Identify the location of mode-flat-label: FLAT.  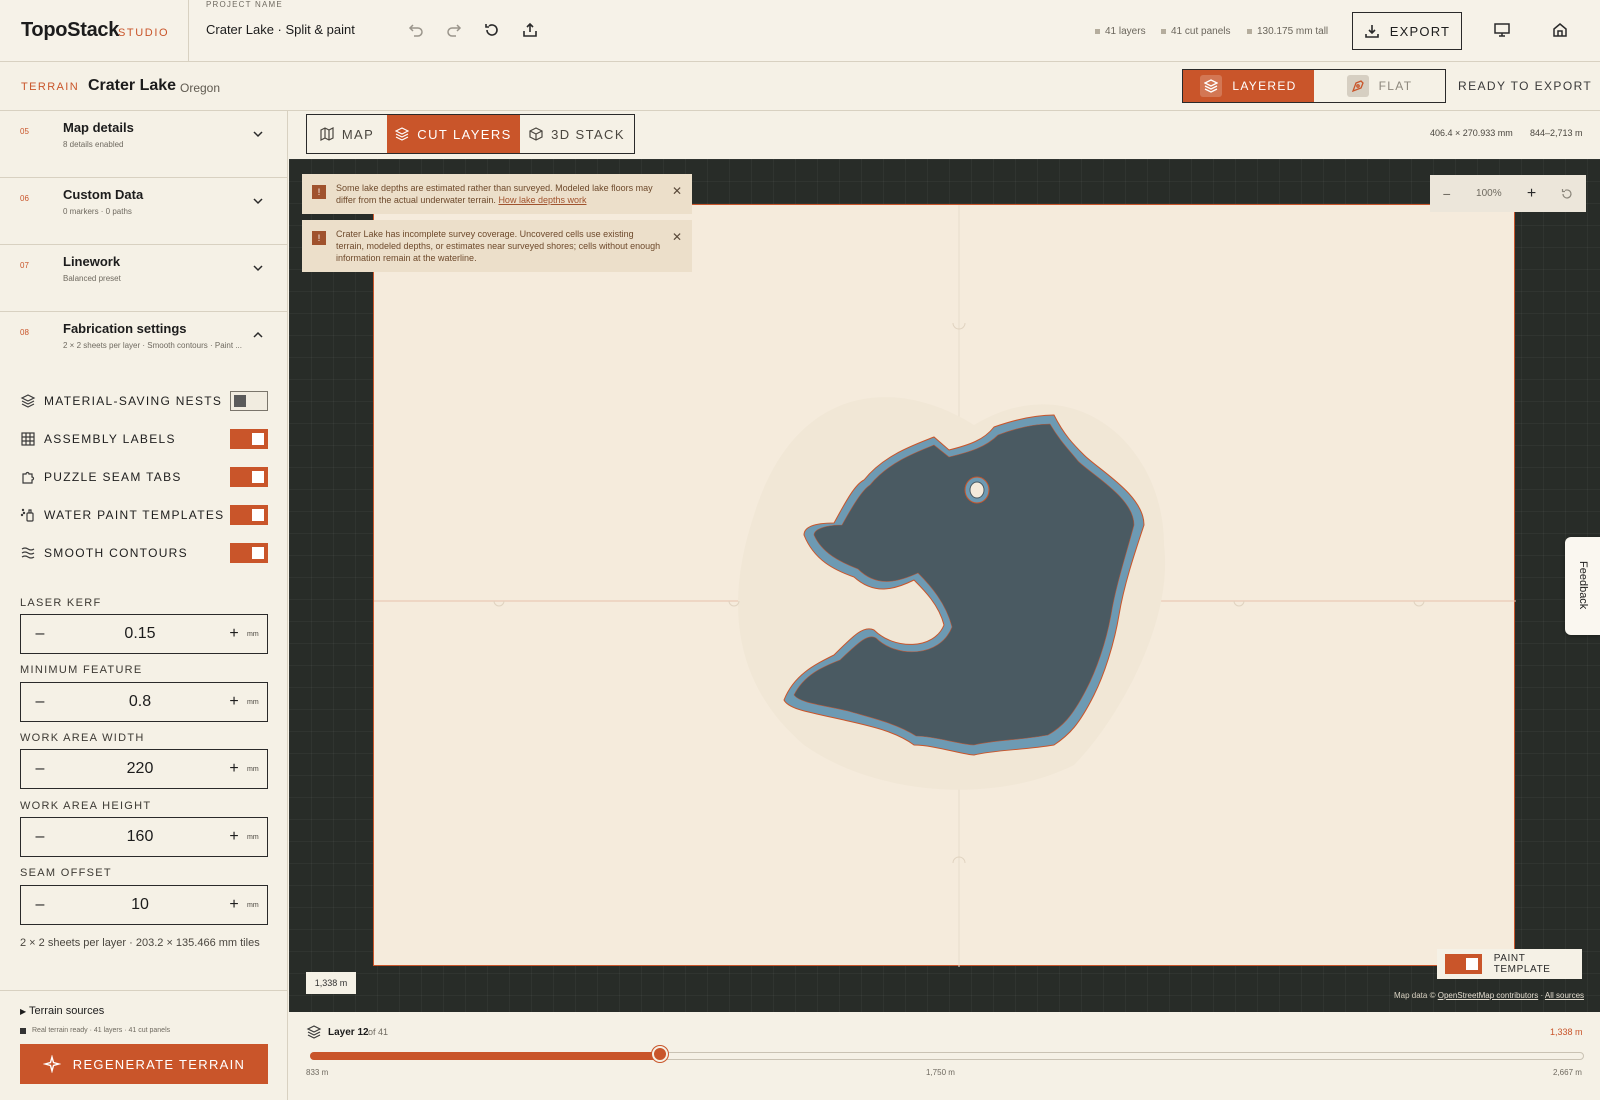
(1395, 86).